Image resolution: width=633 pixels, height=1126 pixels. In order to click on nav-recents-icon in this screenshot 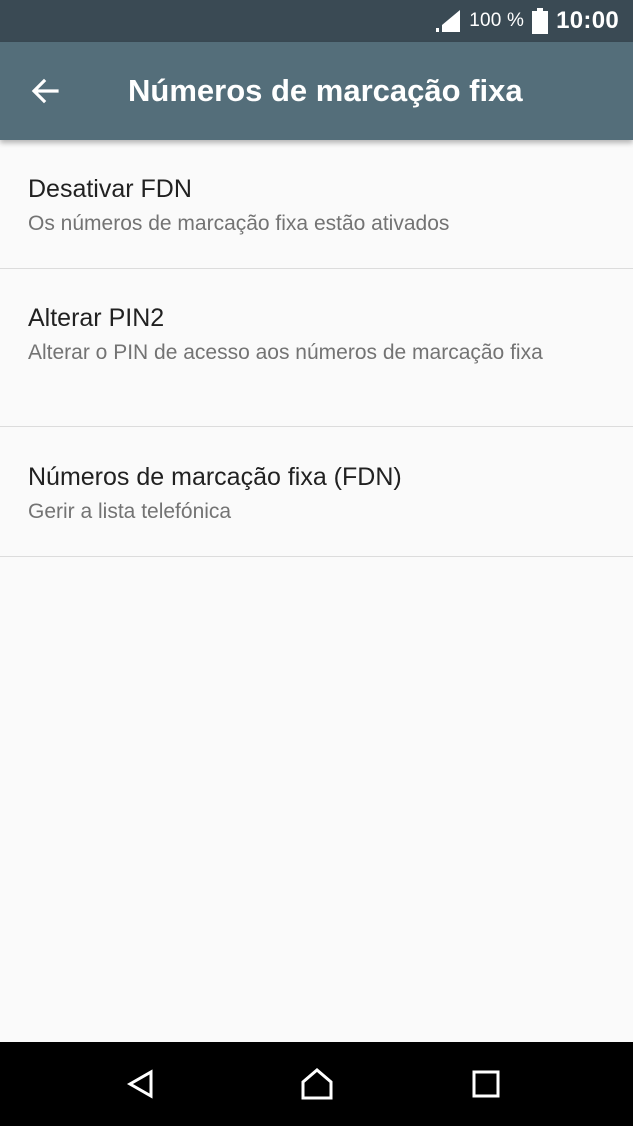, I will do `click(486, 1084)`.